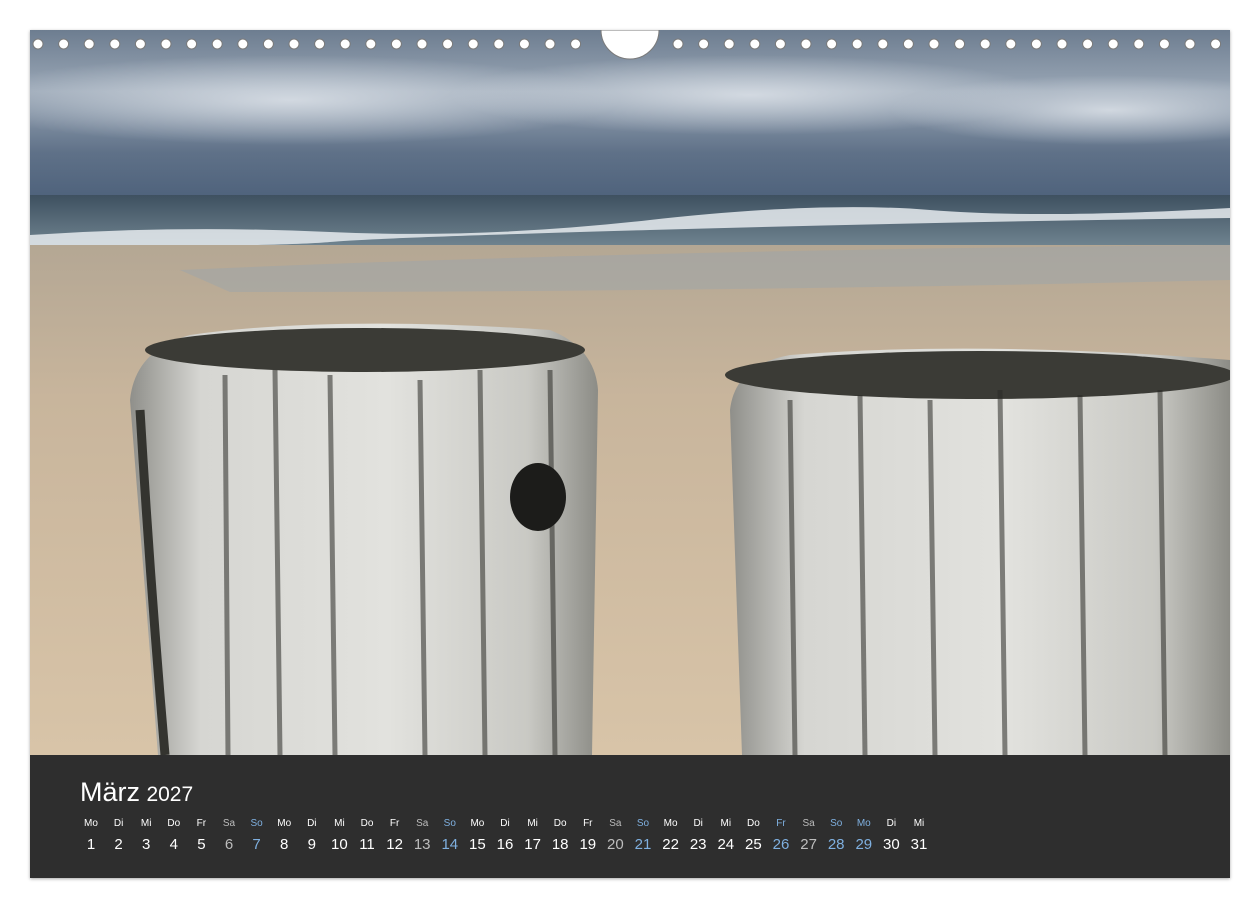 This screenshot has height=908, width=1260. I want to click on day-cell: Fr 5, so click(201, 837).